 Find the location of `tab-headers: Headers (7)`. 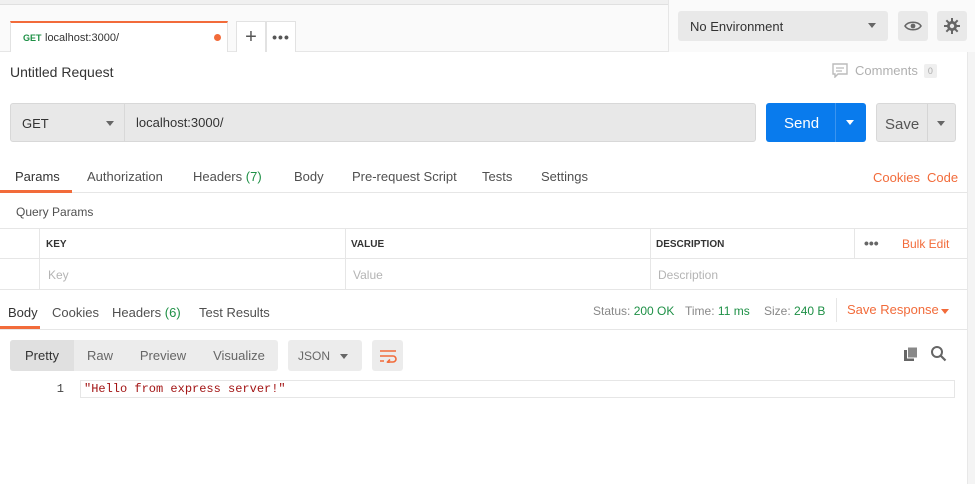

tab-headers: Headers (7) is located at coordinates (227, 176).